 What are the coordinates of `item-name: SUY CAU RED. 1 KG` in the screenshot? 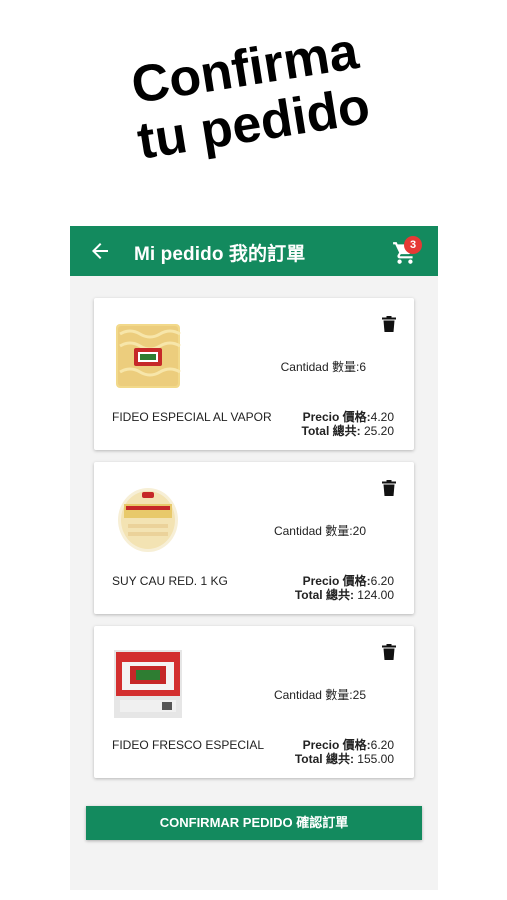 It's located at (170, 581).